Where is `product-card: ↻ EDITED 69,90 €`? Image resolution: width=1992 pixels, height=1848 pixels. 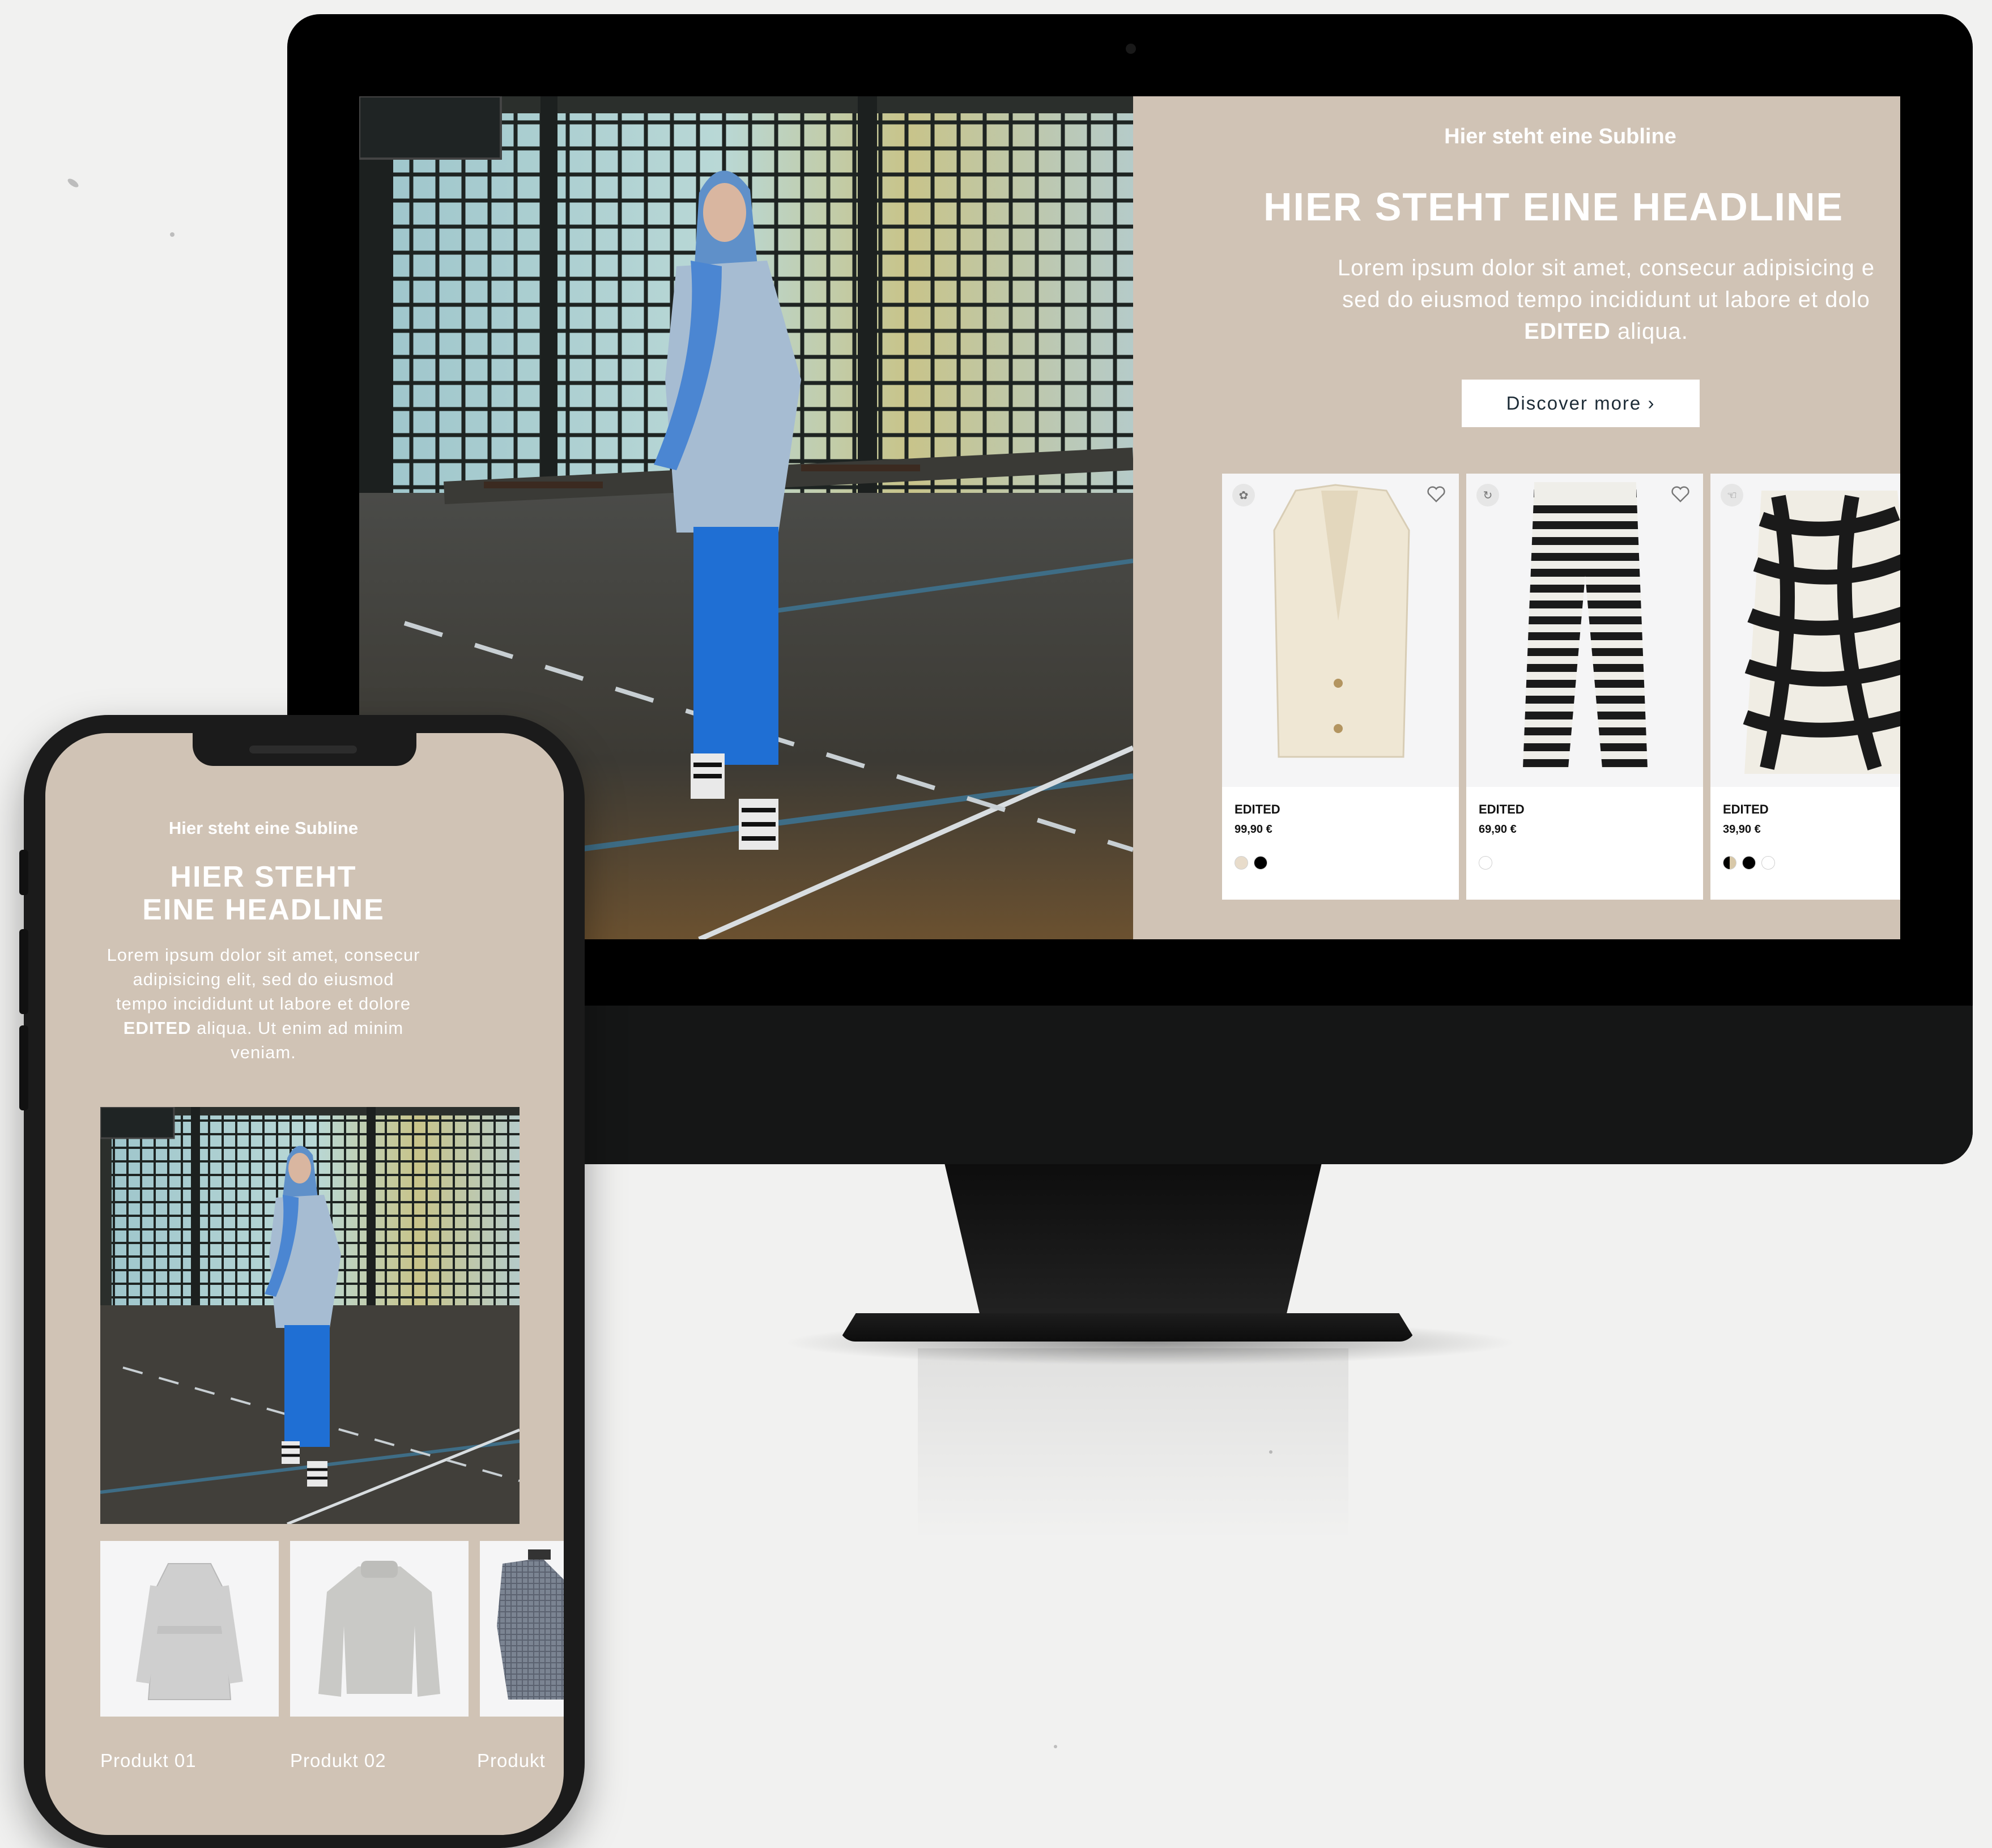
product-card: ↻ EDITED 69,90 € is located at coordinates (1584, 687).